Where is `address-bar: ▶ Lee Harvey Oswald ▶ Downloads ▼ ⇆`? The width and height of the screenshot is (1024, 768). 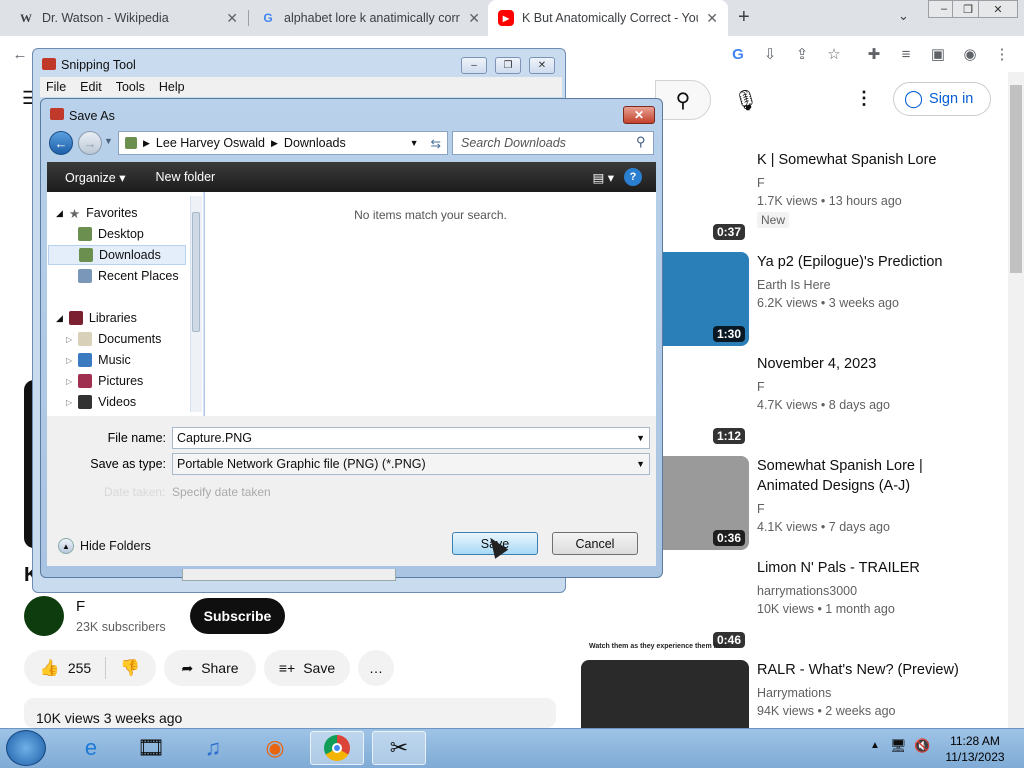 address-bar: ▶ Lee Harvey Oswald ▶ Downloads ▼ ⇆ is located at coordinates (283, 143).